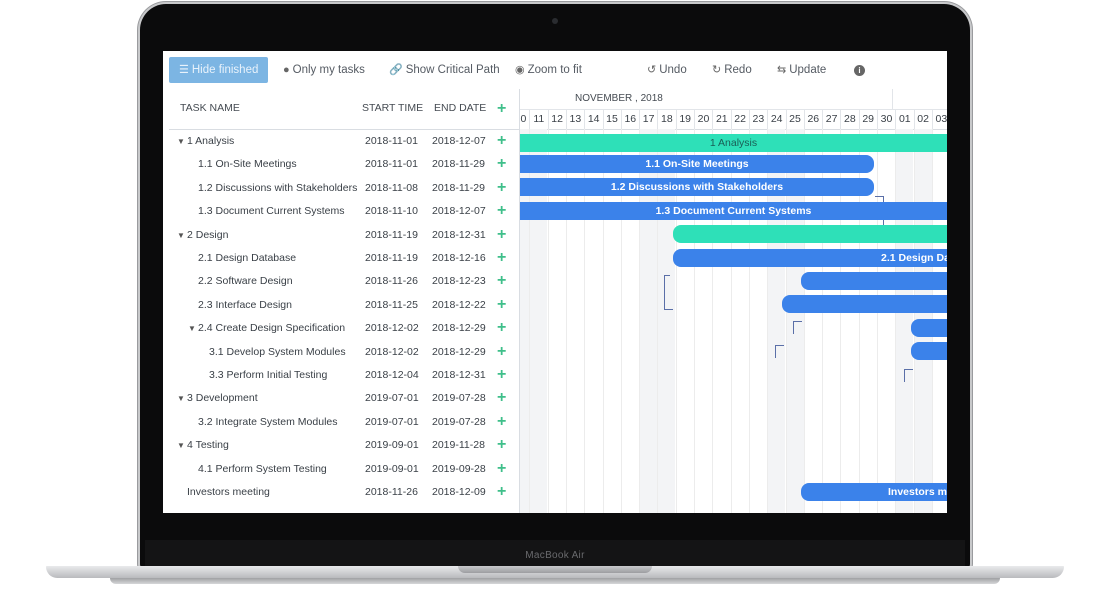  What do you see at coordinates (810, 258) in the screenshot?
I see `gantt-bar-design-database: 2.1 Design Database` at bounding box center [810, 258].